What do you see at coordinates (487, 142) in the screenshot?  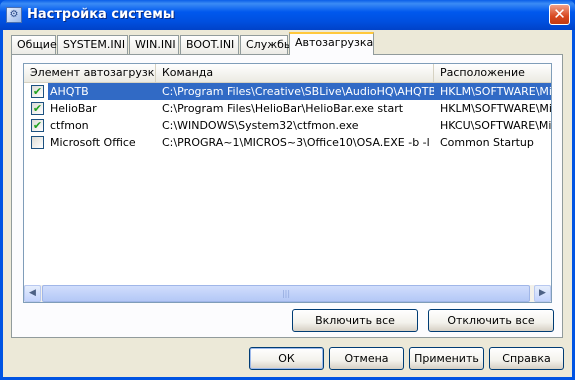 I see `item-location: Common Startup` at bounding box center [487, 142].